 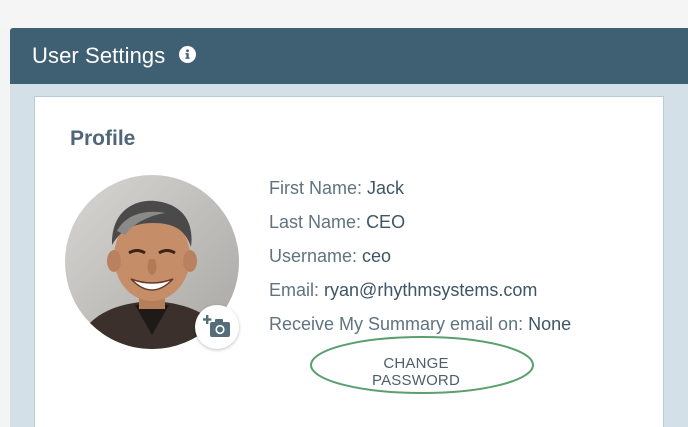 I want to click on info-icon, so click(x=188, y=54).